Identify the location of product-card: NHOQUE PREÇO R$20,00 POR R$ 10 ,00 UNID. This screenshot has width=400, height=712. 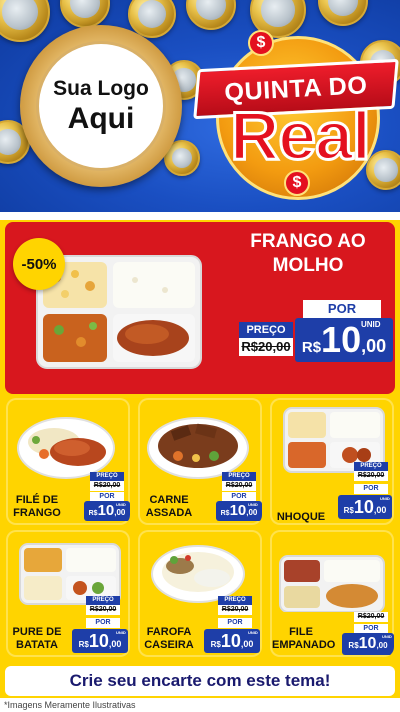
(332, 461).